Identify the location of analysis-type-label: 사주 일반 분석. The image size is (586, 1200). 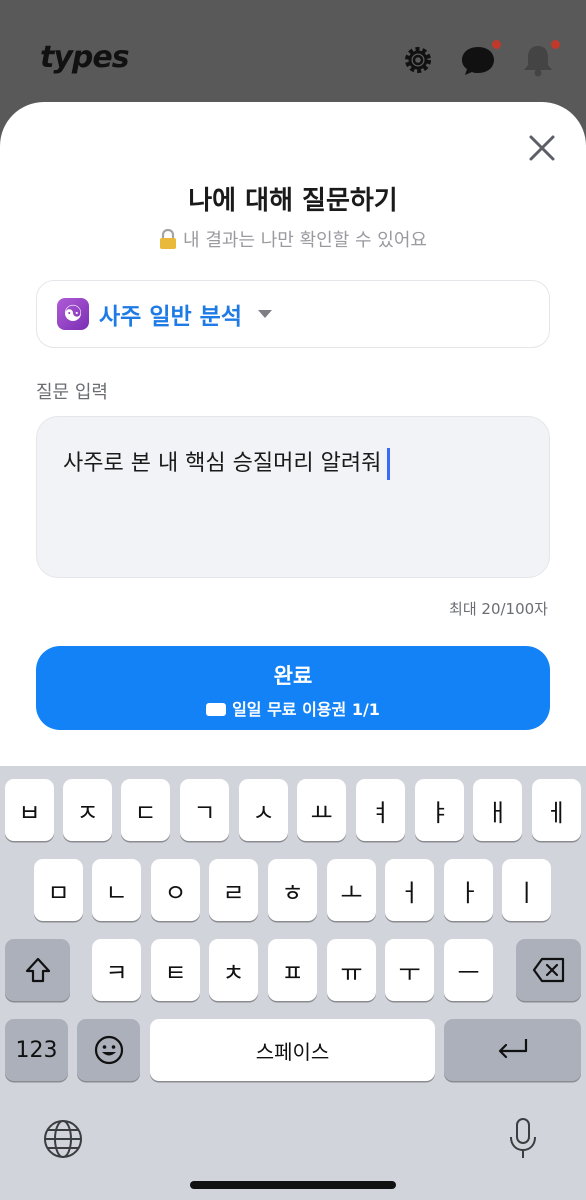
(170, 317).